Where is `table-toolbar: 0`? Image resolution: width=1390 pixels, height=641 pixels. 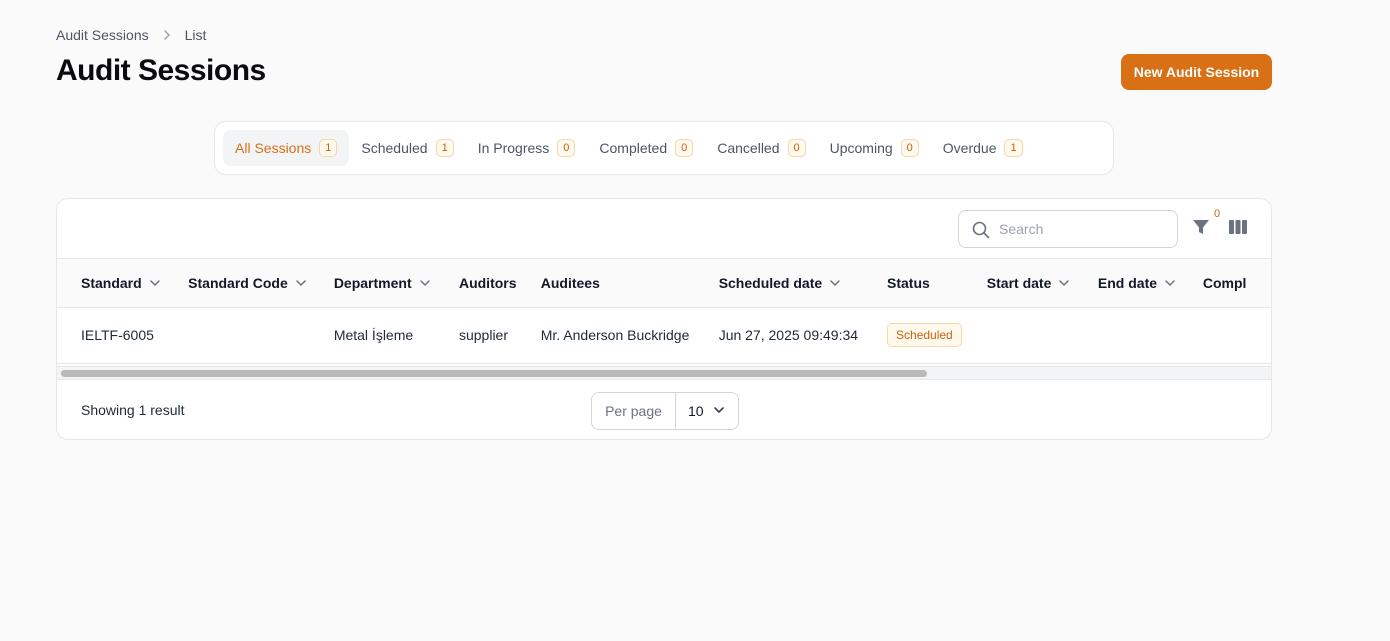 table-toolbar: 0 is located at coordinates (664, 229).